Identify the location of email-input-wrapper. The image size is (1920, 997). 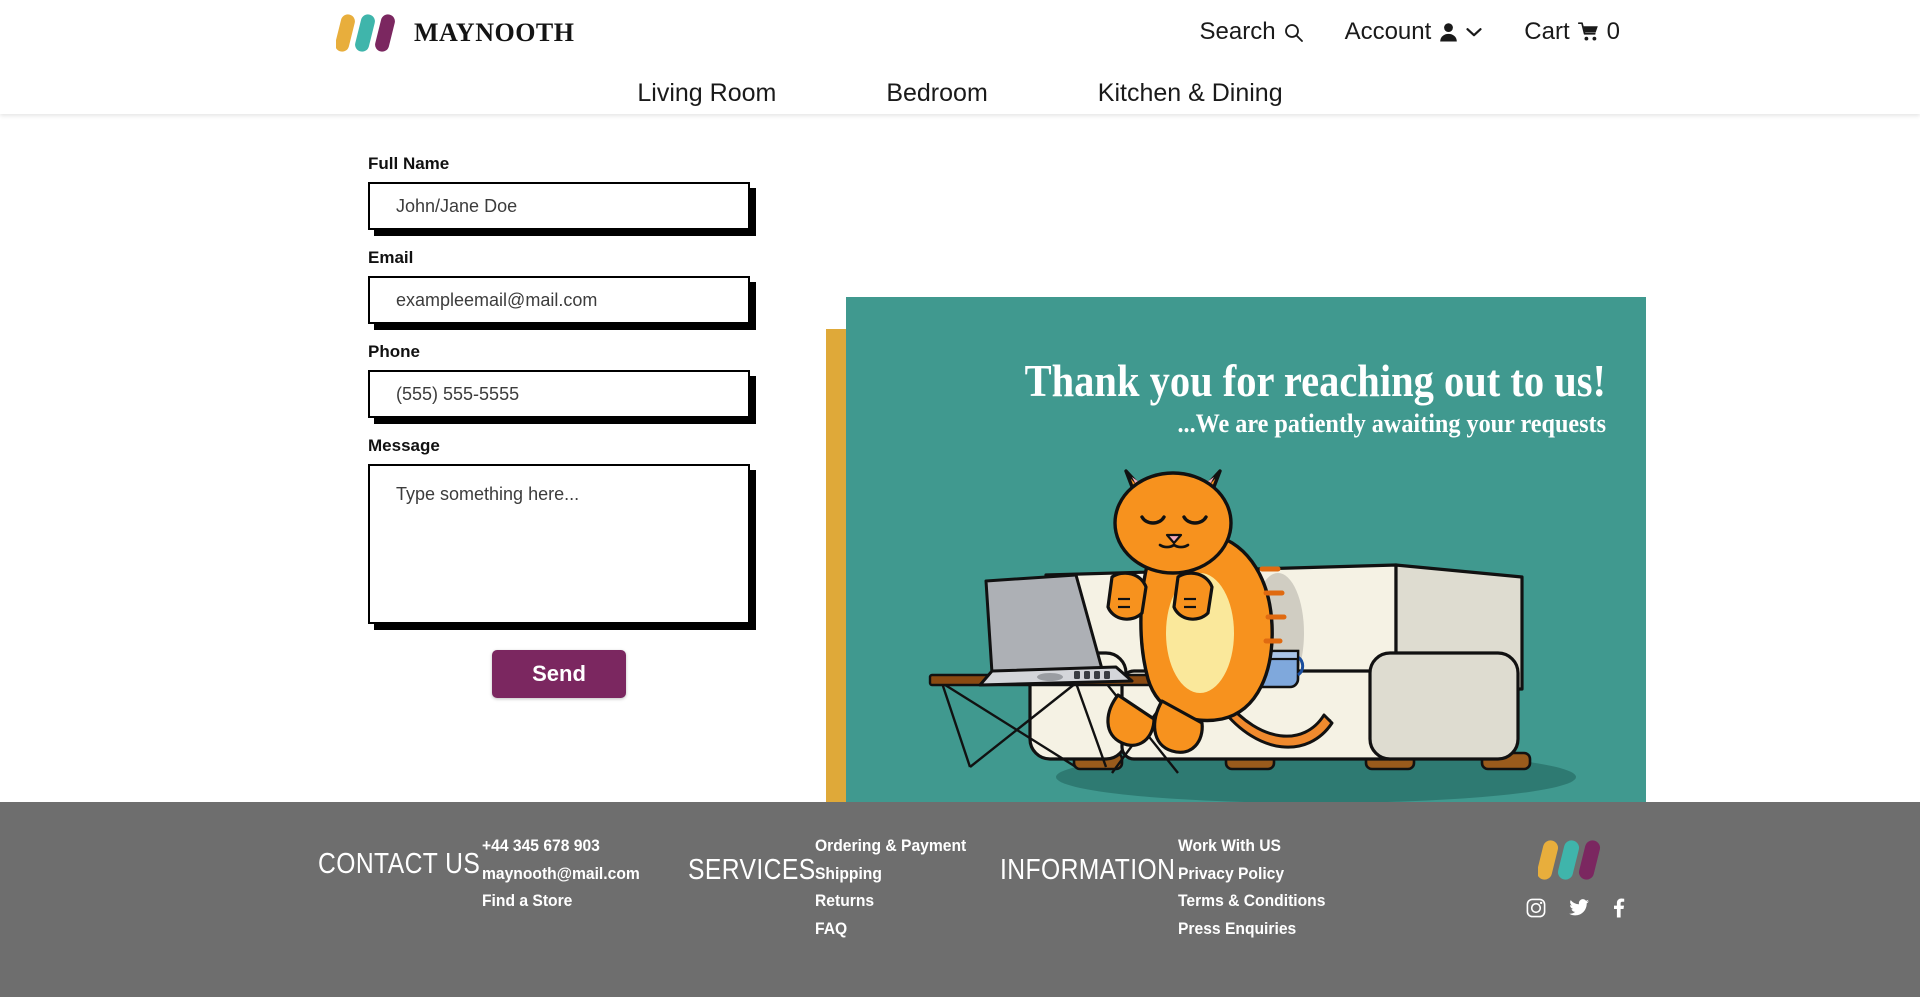
(562, 303).